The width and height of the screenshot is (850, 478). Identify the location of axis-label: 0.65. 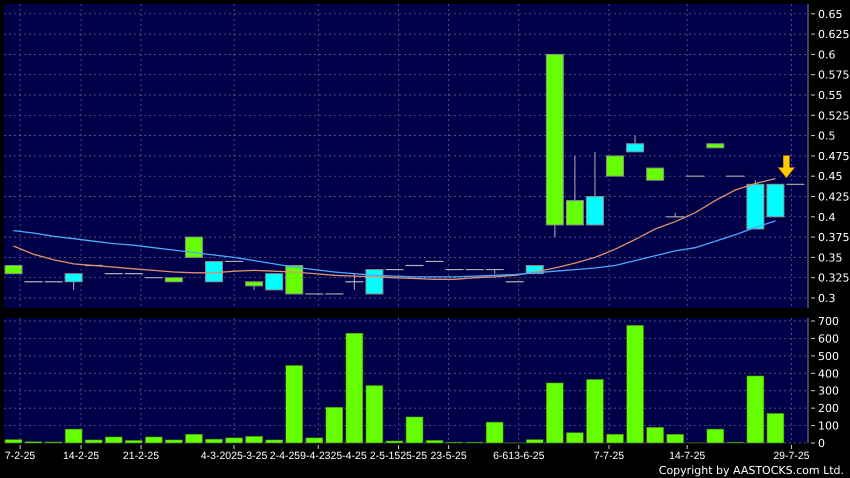
(830, 14).